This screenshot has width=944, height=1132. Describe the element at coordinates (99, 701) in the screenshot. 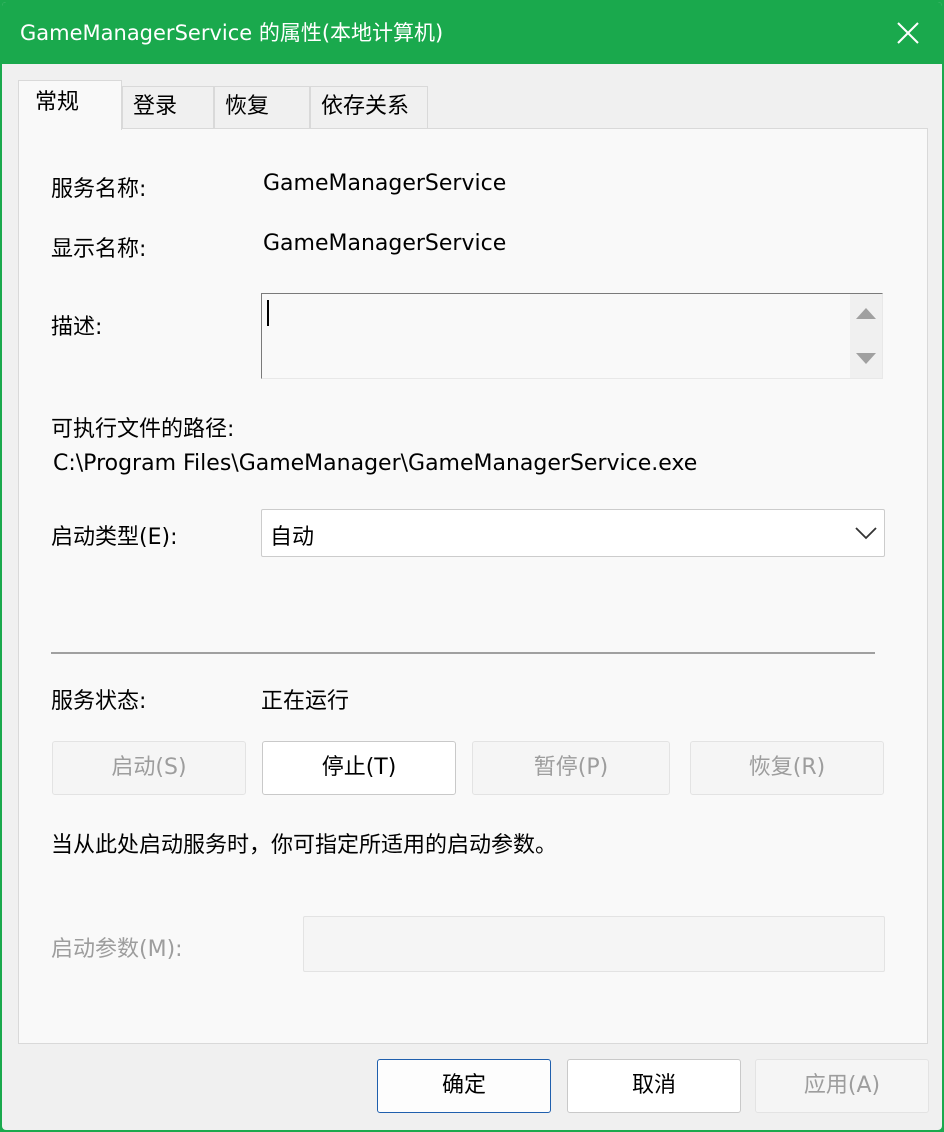

I see `service-status-label: 服务状态:` at that location.